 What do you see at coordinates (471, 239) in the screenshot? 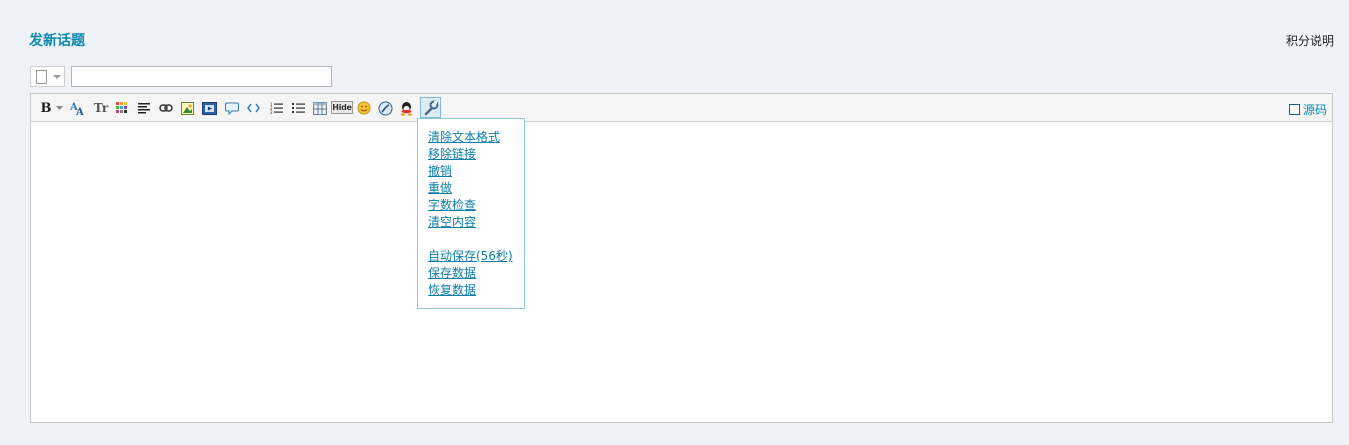
I see `menu-separator` at bounding box center [471, 239].